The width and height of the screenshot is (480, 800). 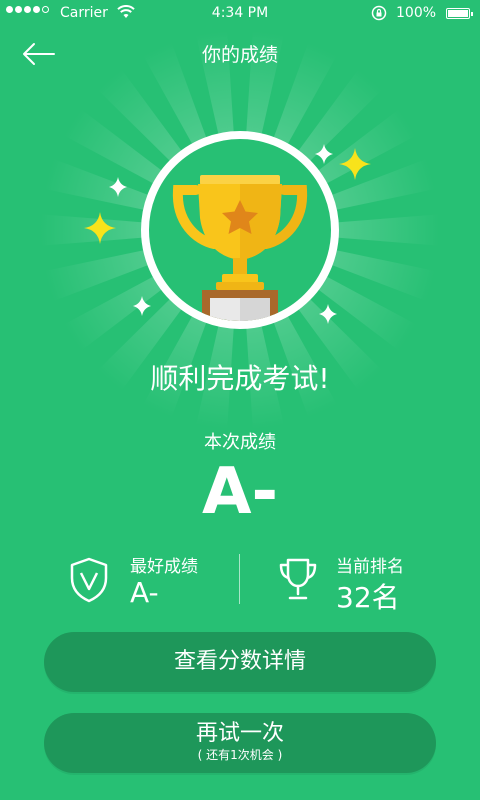 What do you see at coordinates (240, 378) in the screenshot?
I see `result-headline: 顺利完成考试!` at bounding box center [240, 378].